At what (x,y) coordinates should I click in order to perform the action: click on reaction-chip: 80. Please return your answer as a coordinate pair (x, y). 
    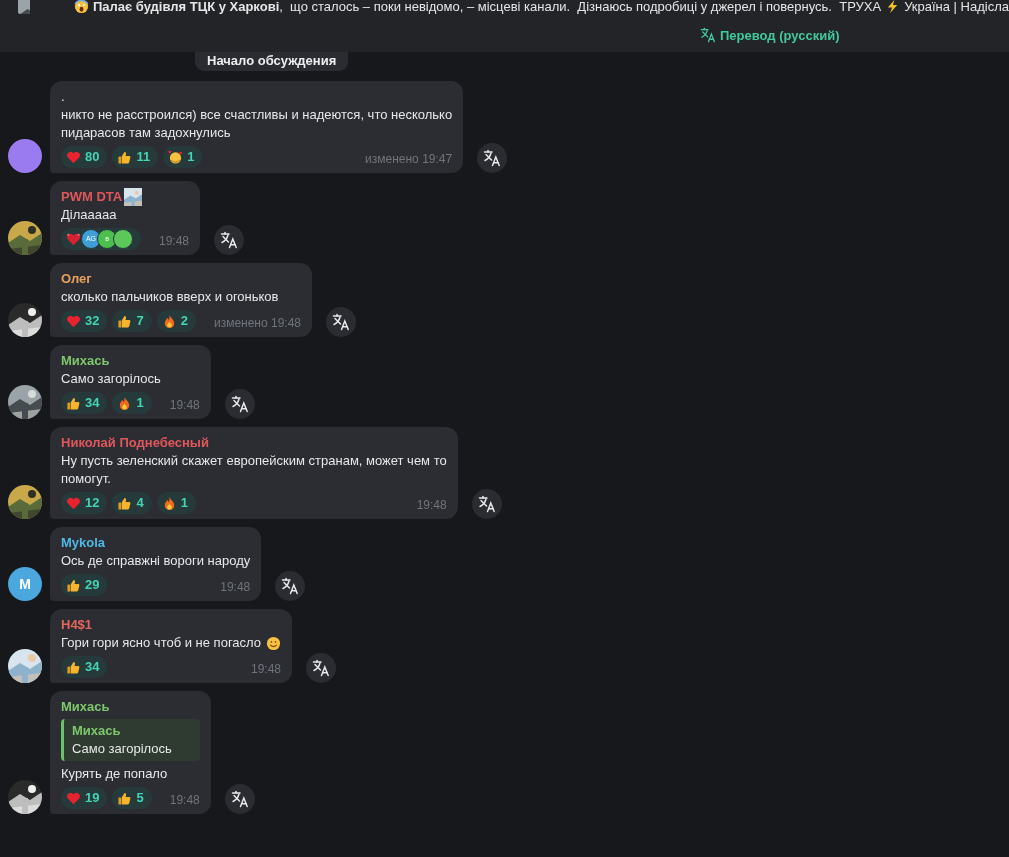
    Looking at the image, I should click on (84, 157).